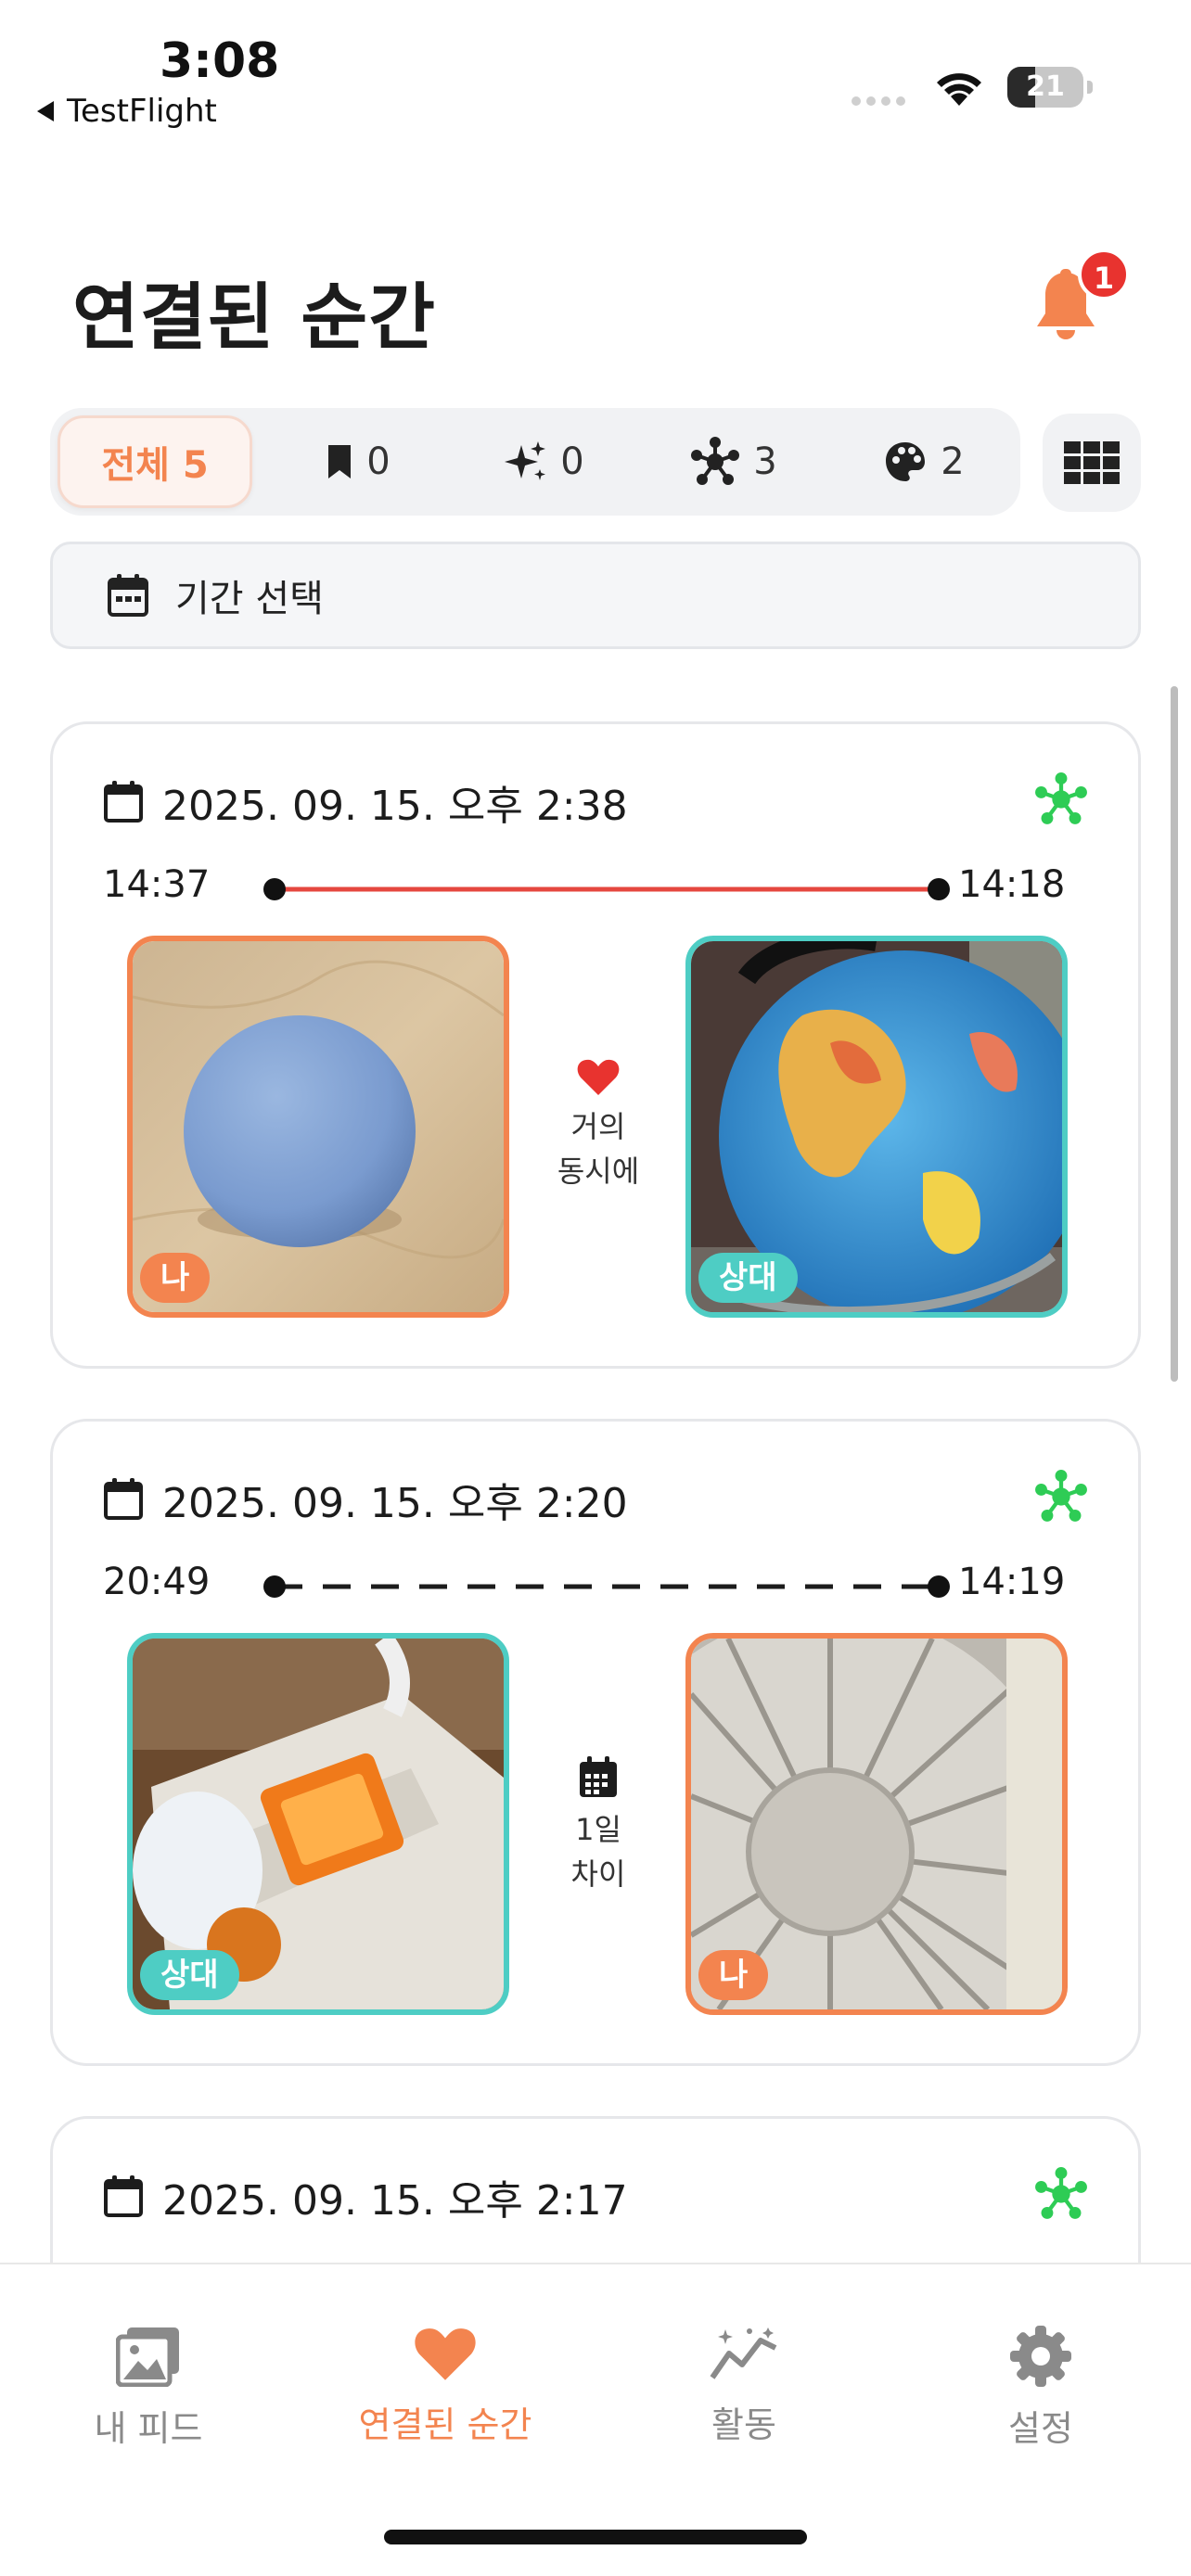 The image size is (1191, 2576). I want to click on battery-level: 21, so click(1045, 87).